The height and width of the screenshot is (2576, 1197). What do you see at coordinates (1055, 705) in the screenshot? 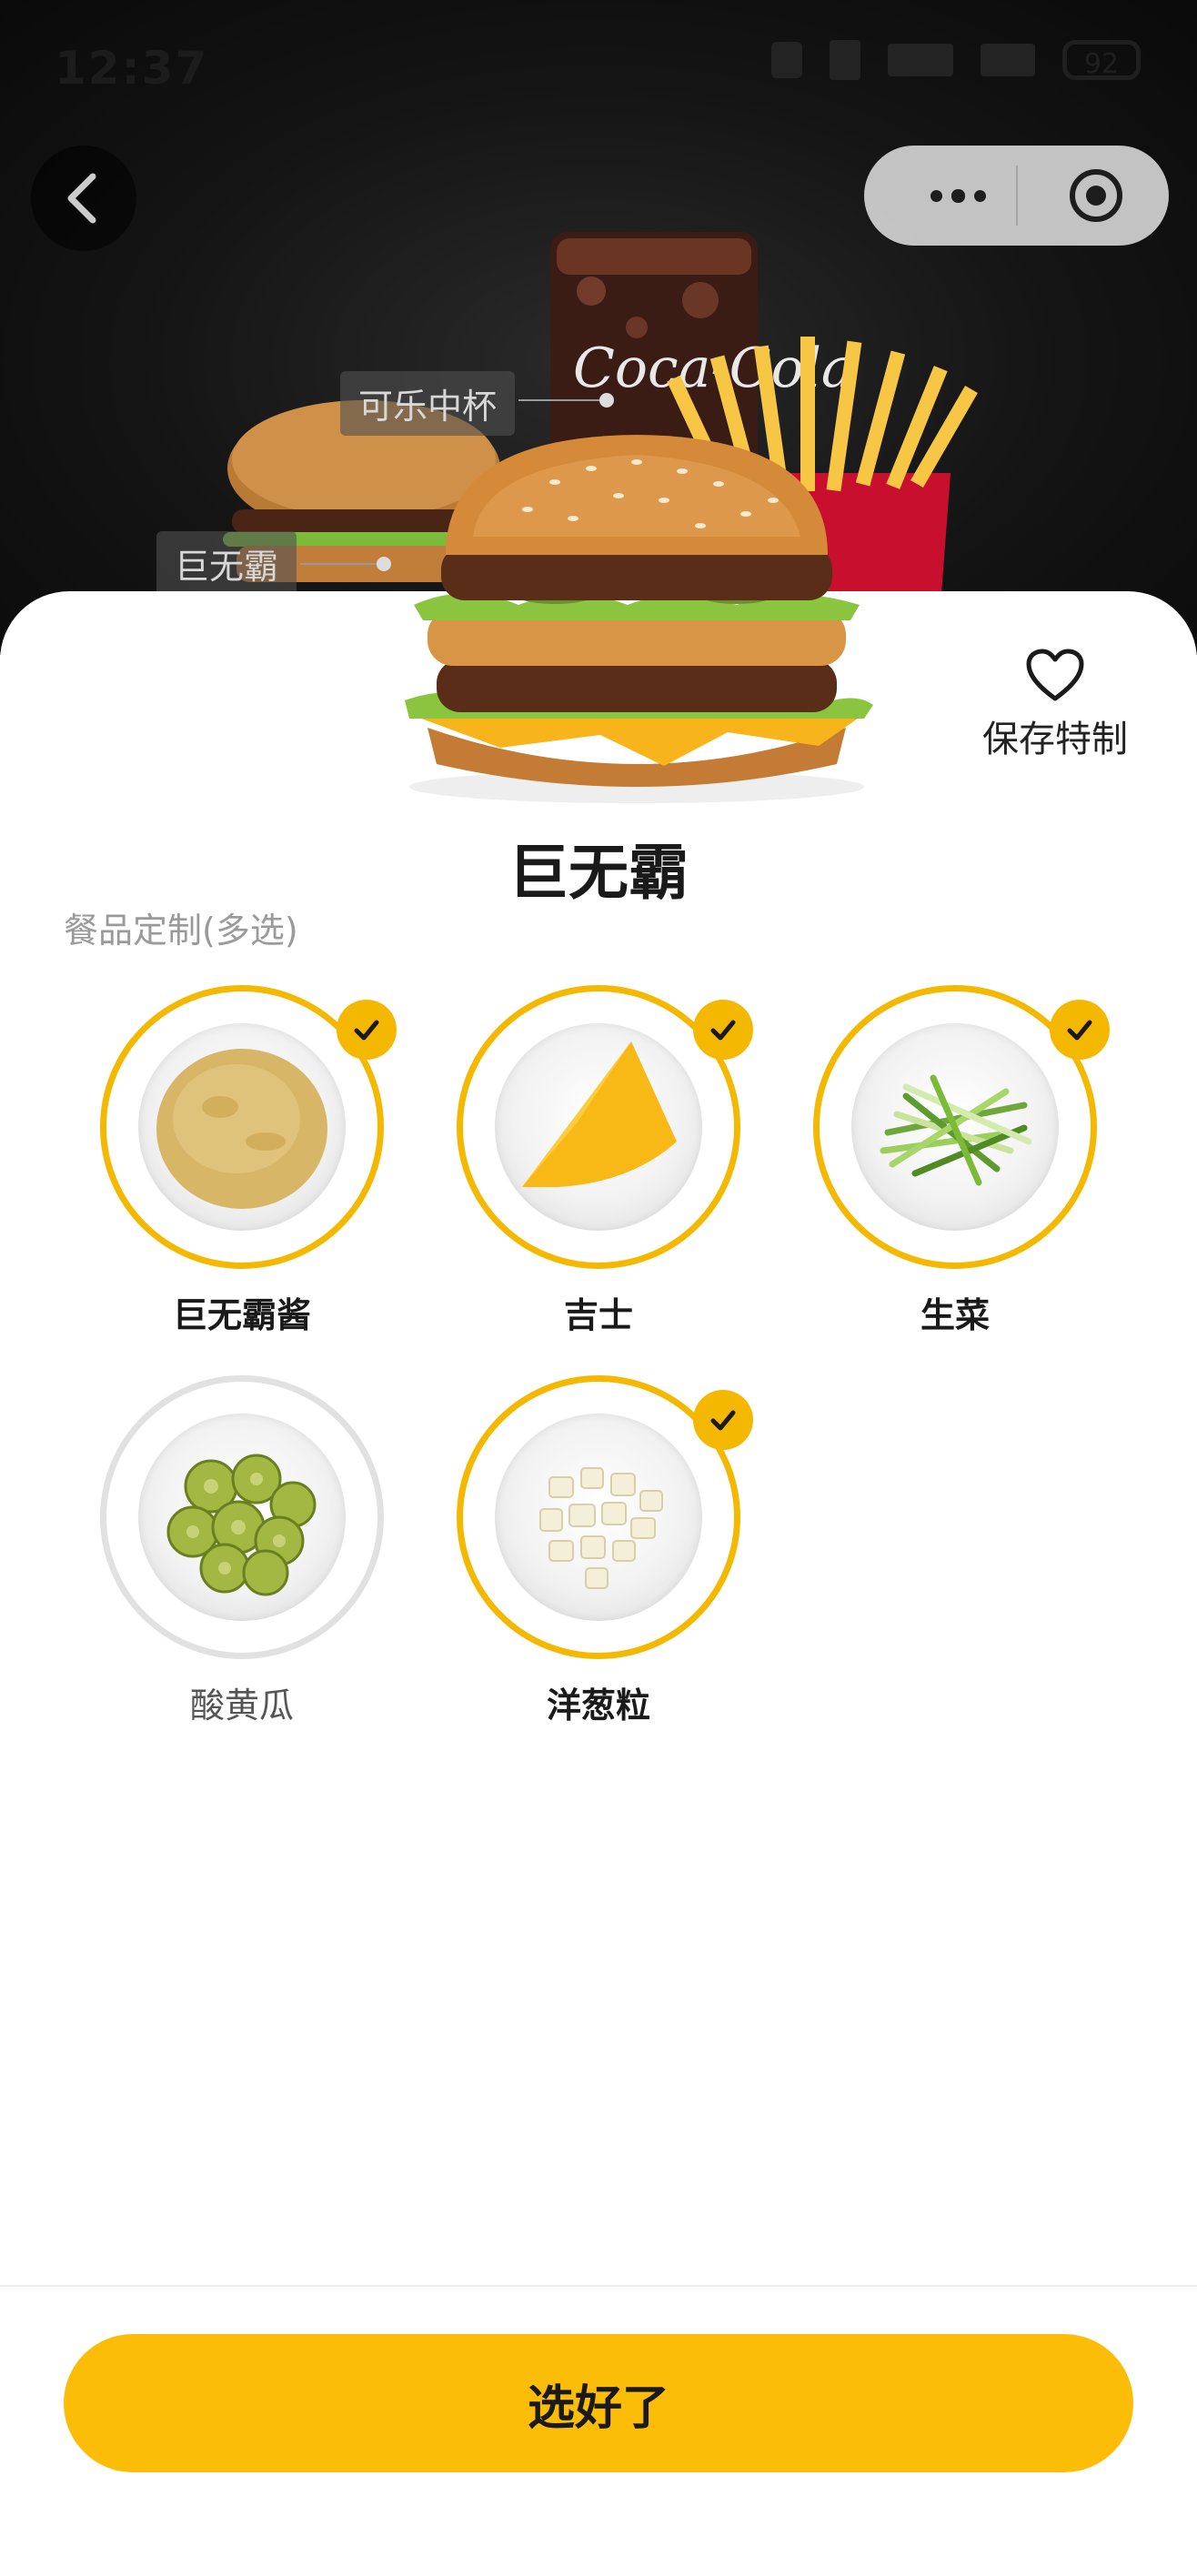
I see `save-custom-button: 保存特制` at bounding box center [1055, 705].